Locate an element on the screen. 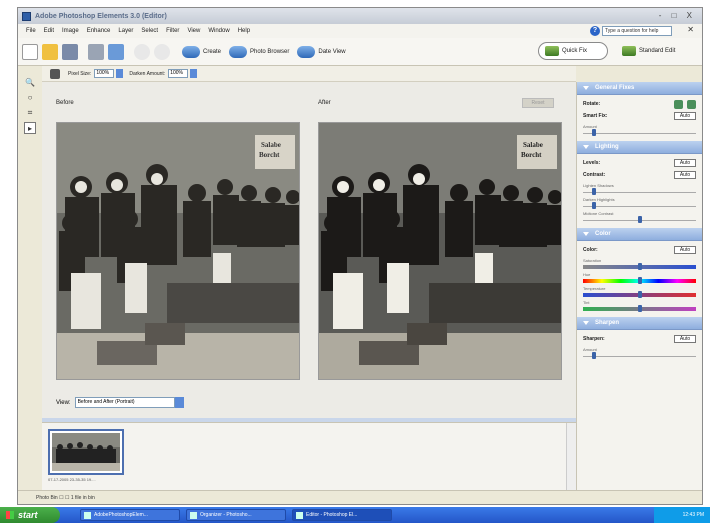  window-controls: - □ X is located at coordinates (677, 15).